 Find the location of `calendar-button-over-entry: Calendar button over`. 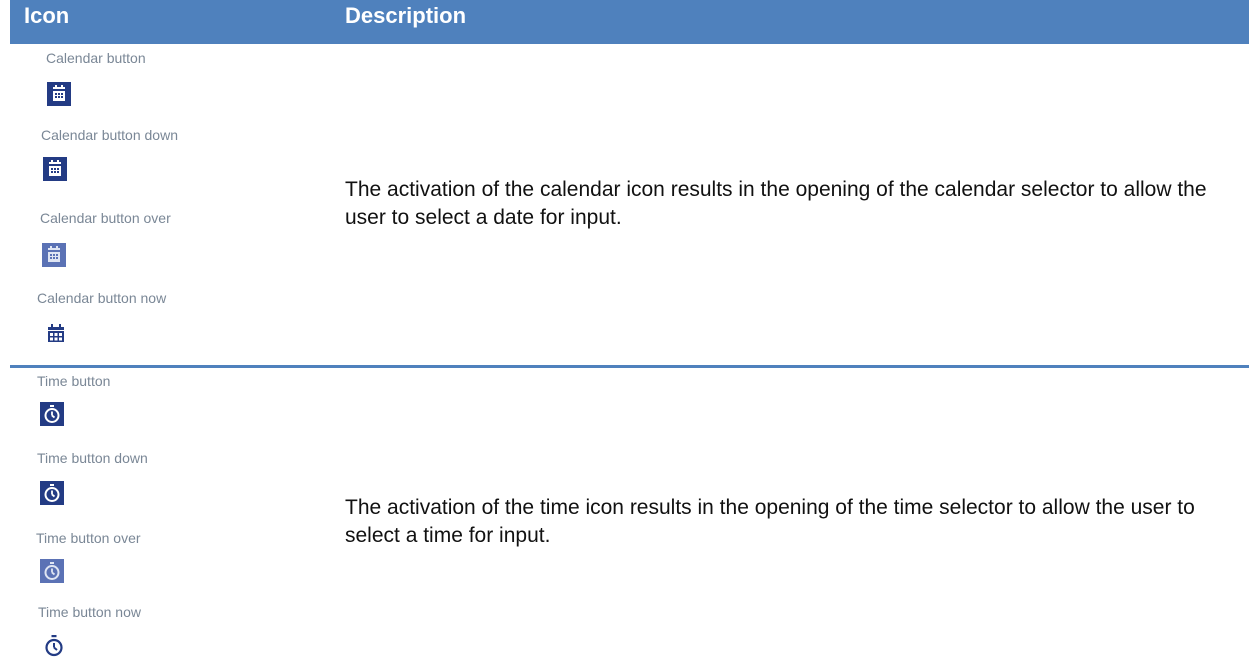

calendar-button-over-entry: Calendar button over is located at coordinates (105, 218).